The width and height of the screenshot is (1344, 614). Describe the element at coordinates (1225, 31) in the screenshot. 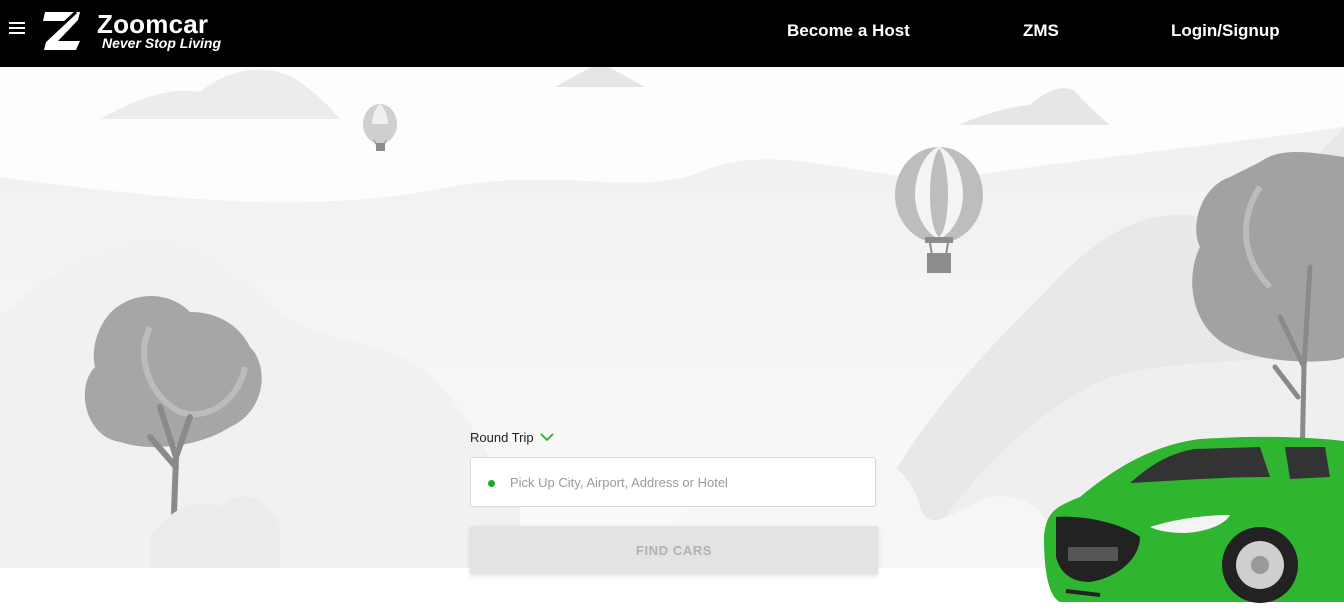

I see `login-signup-link: Login/Signup` at that location.